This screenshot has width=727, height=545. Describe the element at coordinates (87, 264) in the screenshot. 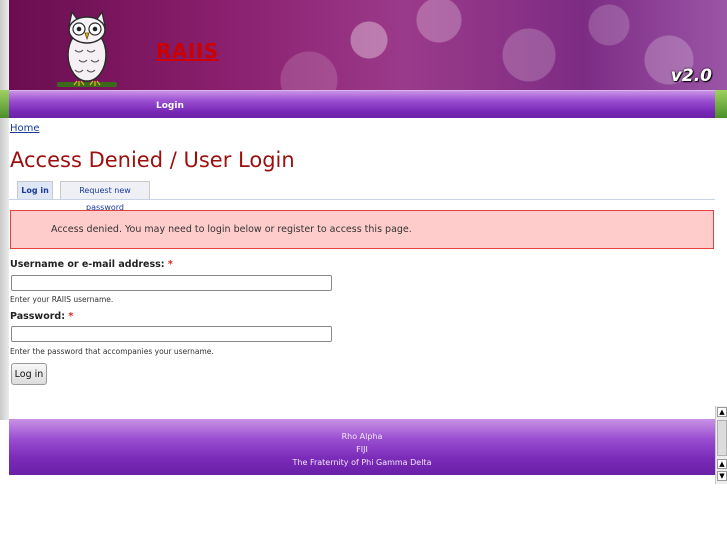

I see `username-label-text: Username or e-mail address:` at that location.